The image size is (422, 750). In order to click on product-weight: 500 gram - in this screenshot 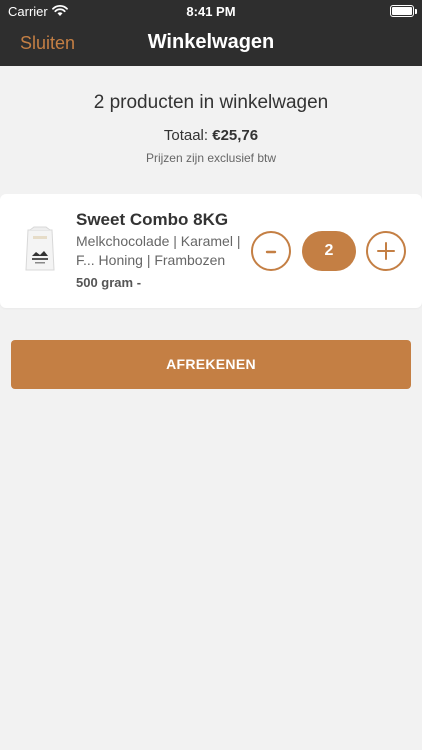, I will do `click(109, 282)`.